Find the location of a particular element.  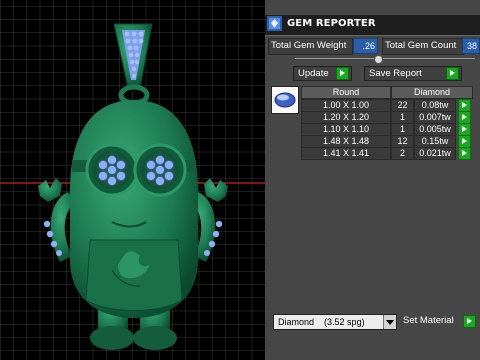

panel-titlebar: GEM REPORTER is located at coordinates (372, 25).